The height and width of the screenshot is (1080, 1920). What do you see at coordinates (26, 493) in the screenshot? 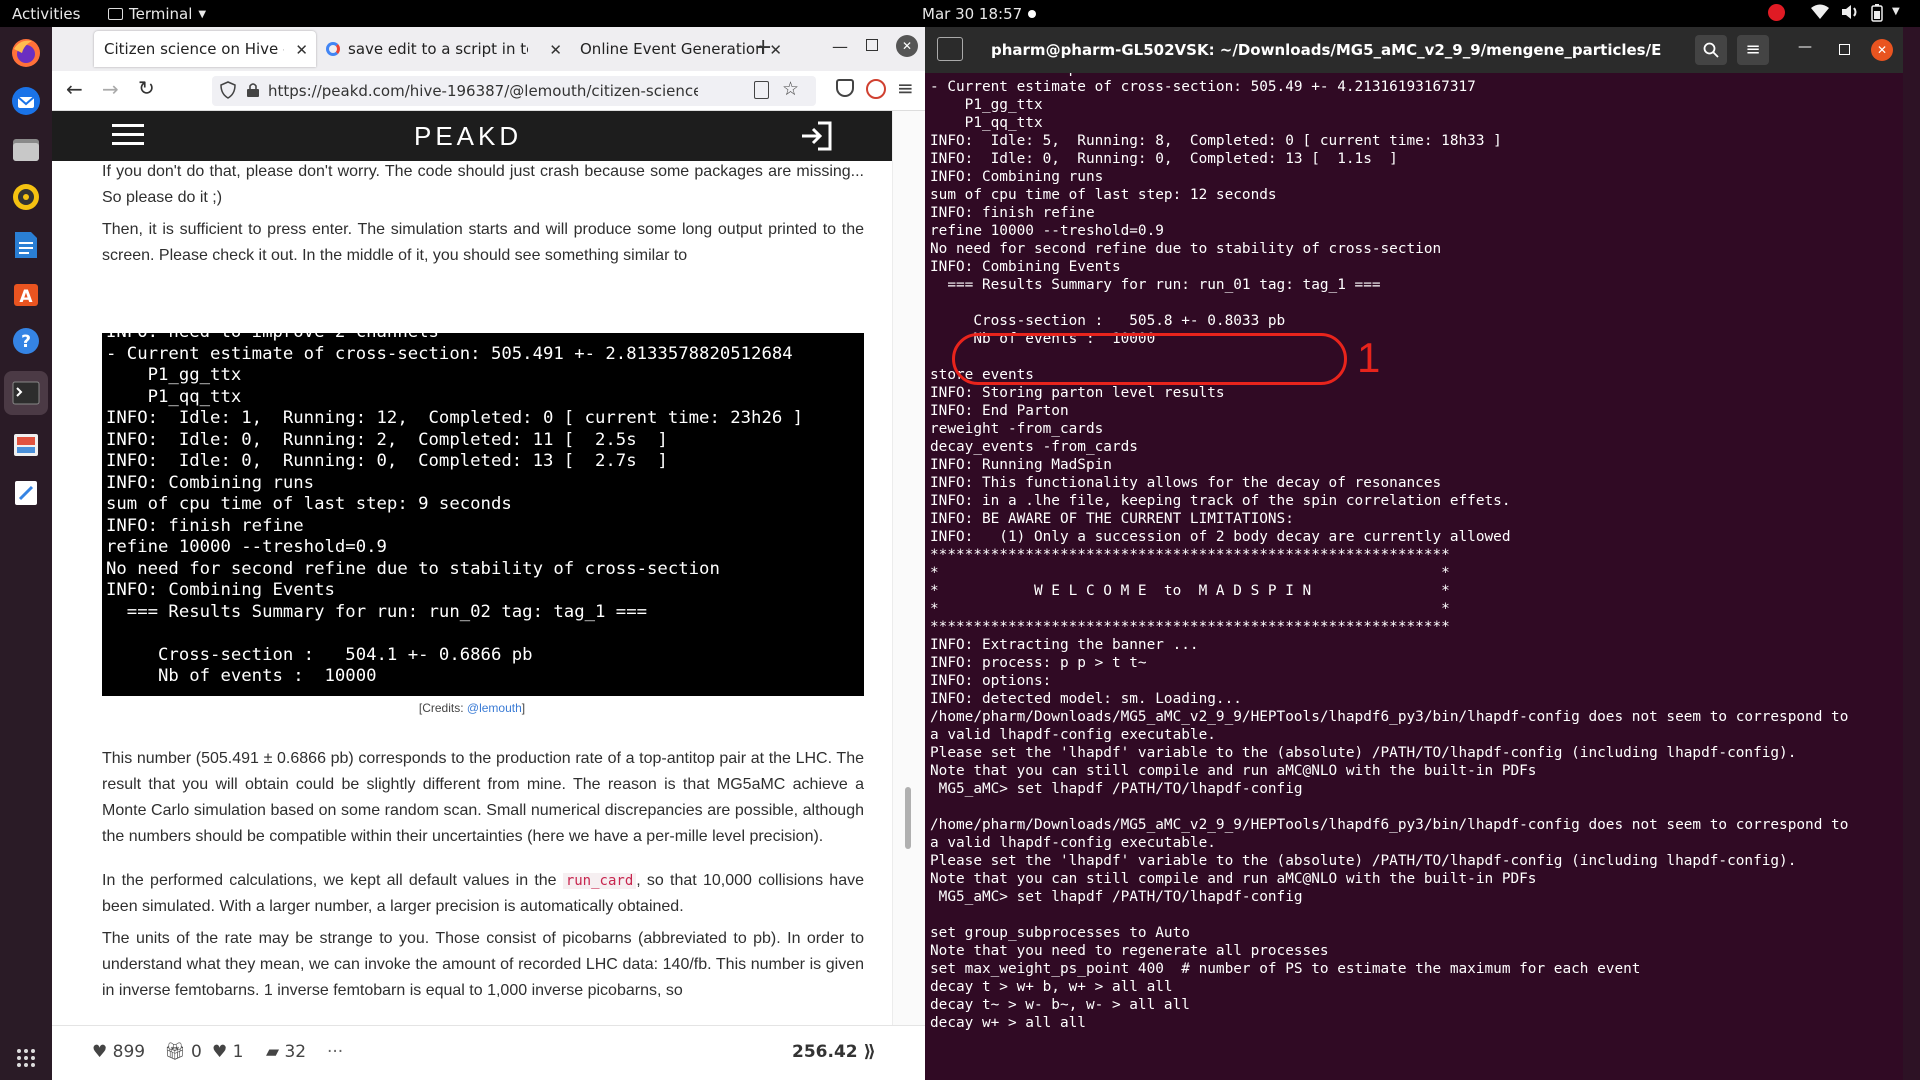
I see `text-editor-icon` at bounding box center [26, 493].